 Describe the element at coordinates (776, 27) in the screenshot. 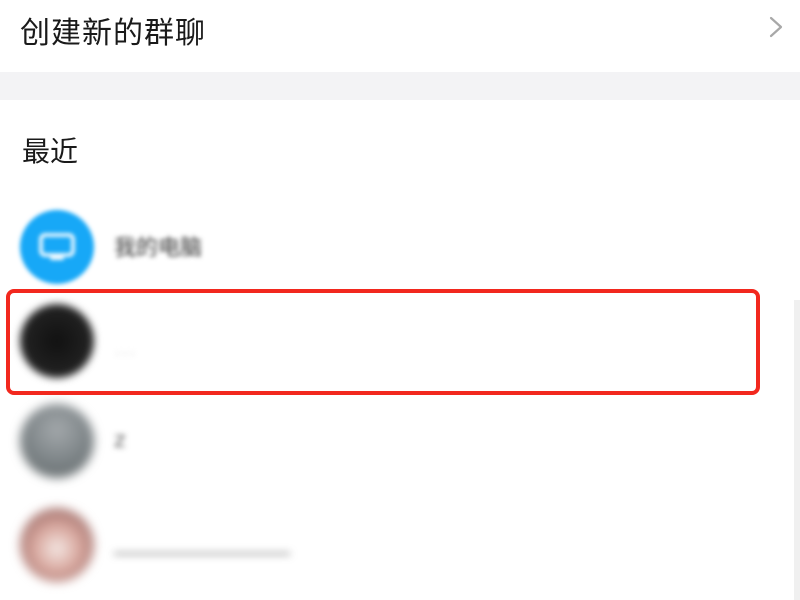

I see `chevron-right-icon` at that location.